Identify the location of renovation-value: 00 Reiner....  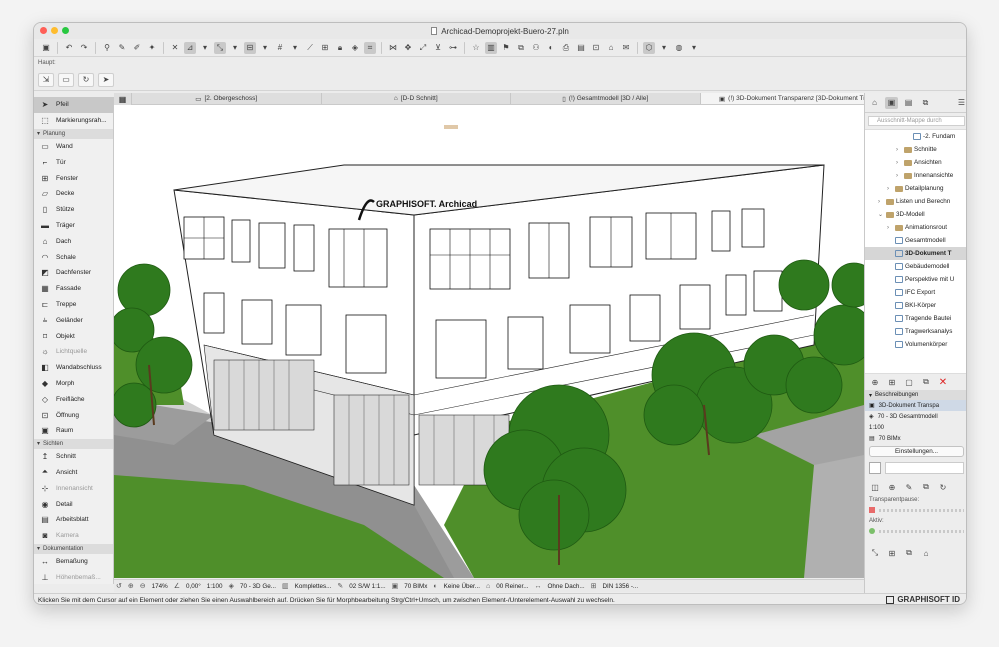
(512, 586).